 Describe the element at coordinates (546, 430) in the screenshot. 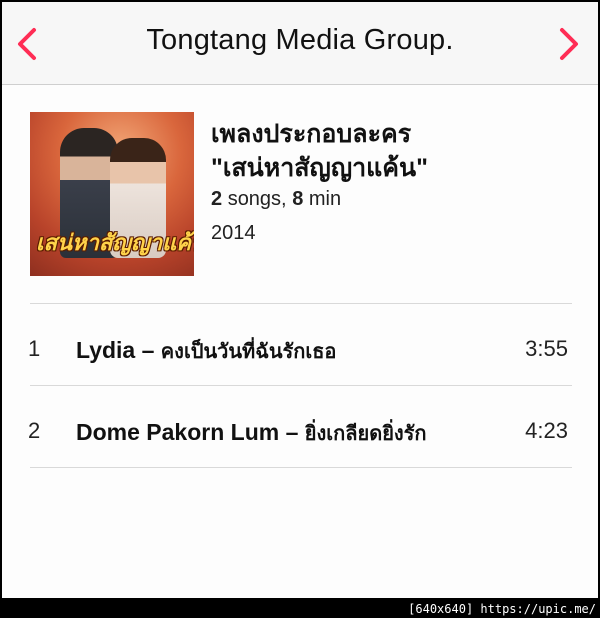

I see `track-duration: 4:23` at that location.